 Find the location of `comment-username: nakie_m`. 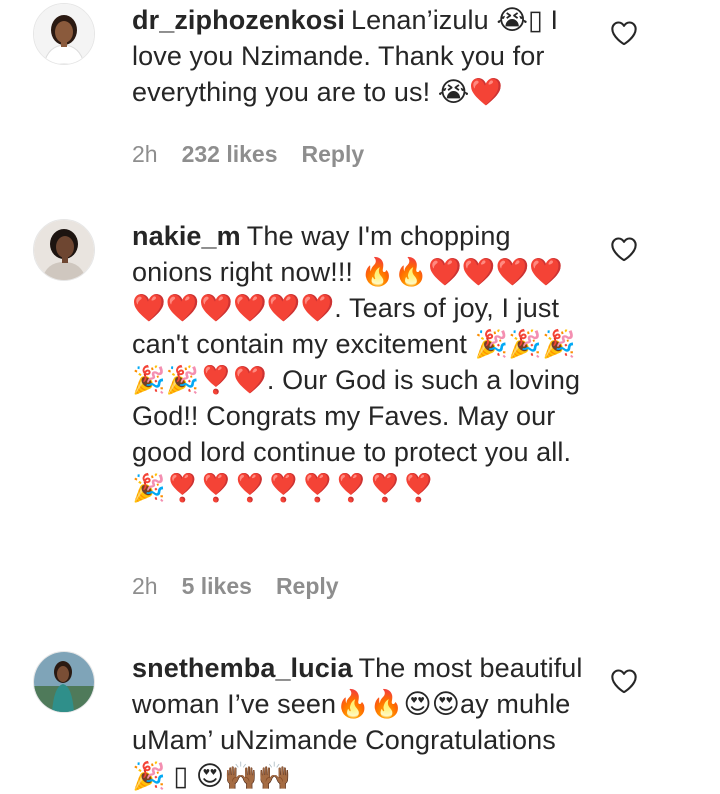

comment-username: nakie_m is located at coordinates (186, 236).